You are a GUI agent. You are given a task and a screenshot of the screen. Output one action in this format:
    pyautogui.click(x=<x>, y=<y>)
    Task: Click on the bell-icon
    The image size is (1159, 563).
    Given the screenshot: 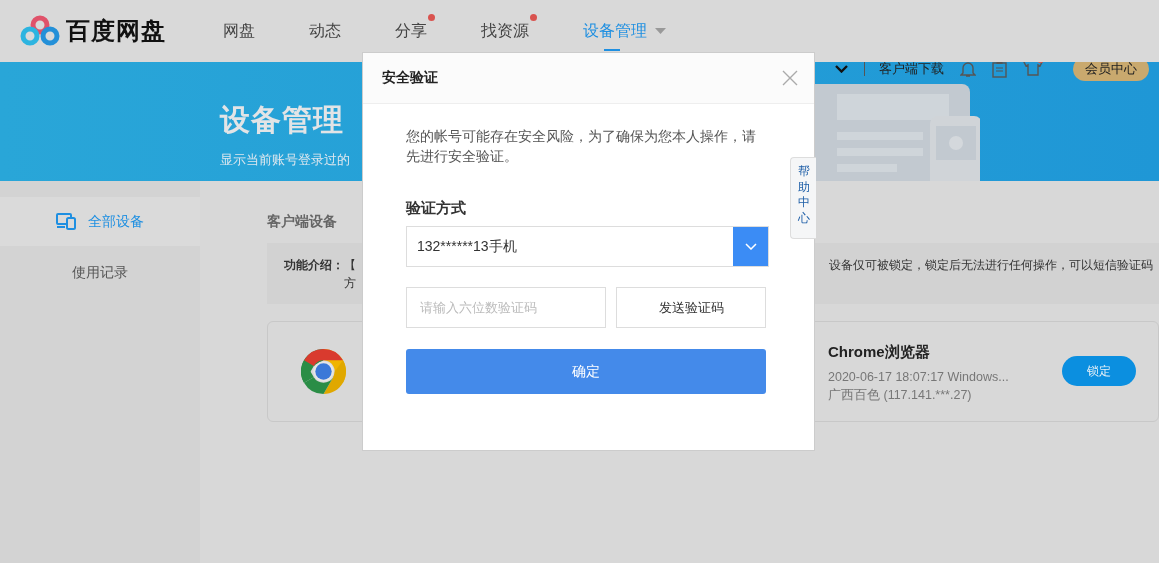 What is the action you would take?
    pyautogui.click(x=968, y=70)
    